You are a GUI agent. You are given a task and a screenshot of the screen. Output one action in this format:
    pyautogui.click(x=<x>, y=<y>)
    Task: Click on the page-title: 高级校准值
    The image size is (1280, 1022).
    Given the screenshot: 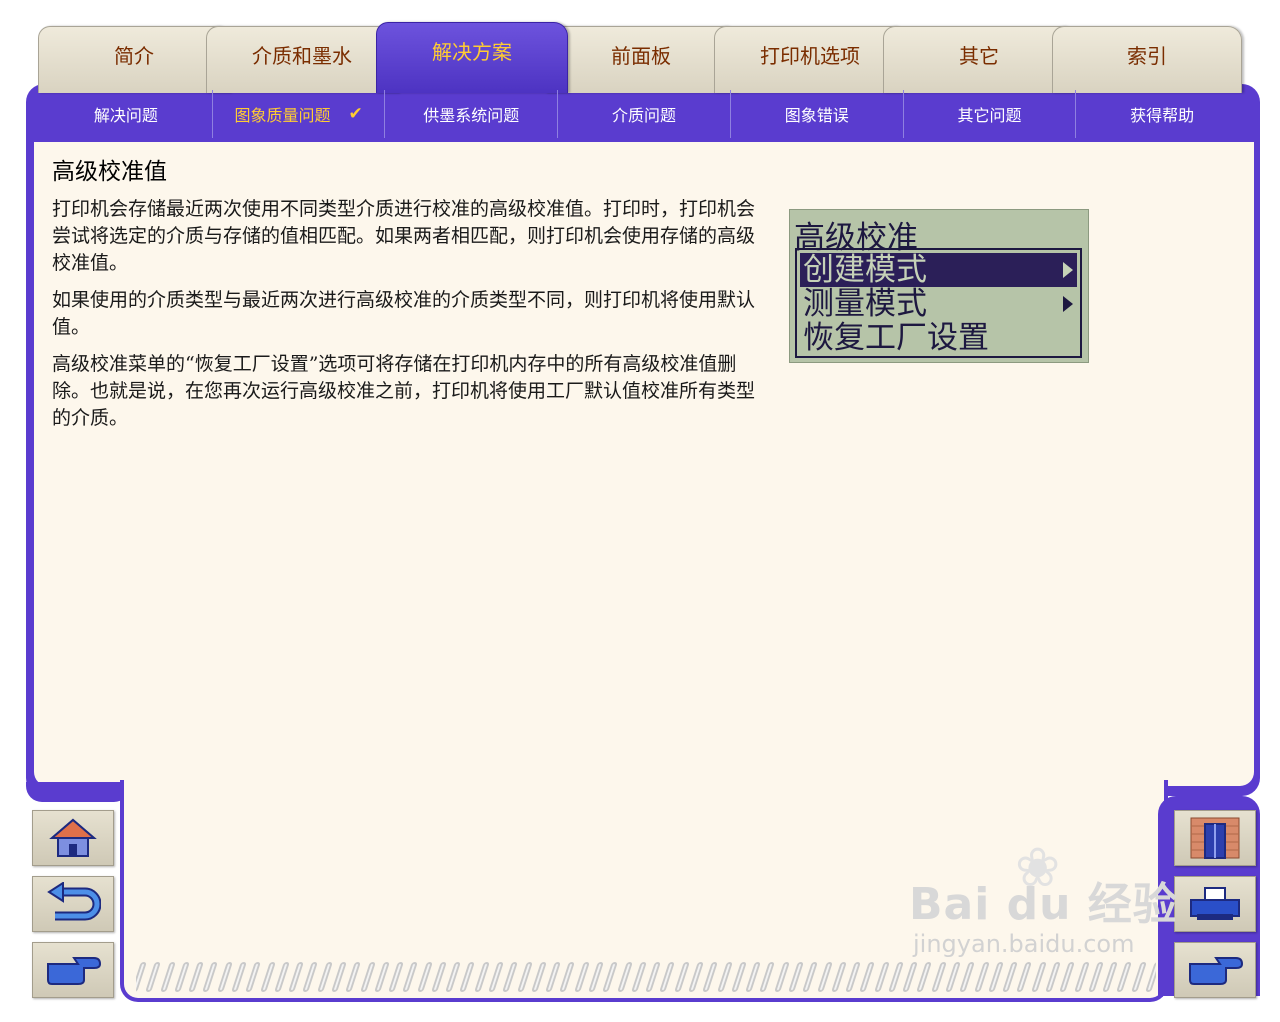 What is the action you would take?
    pyautogui.click(x=109, y=172)
    